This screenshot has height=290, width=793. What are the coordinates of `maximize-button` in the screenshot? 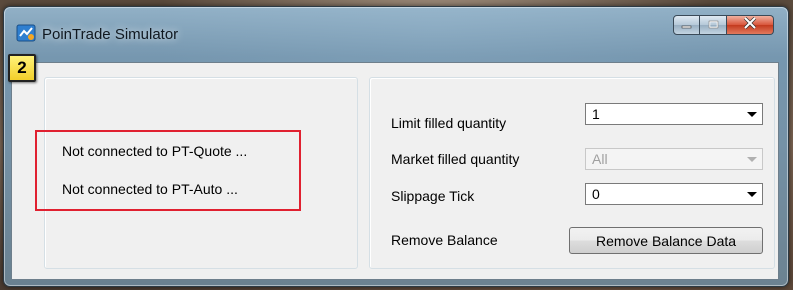 It's located at (713, 25).